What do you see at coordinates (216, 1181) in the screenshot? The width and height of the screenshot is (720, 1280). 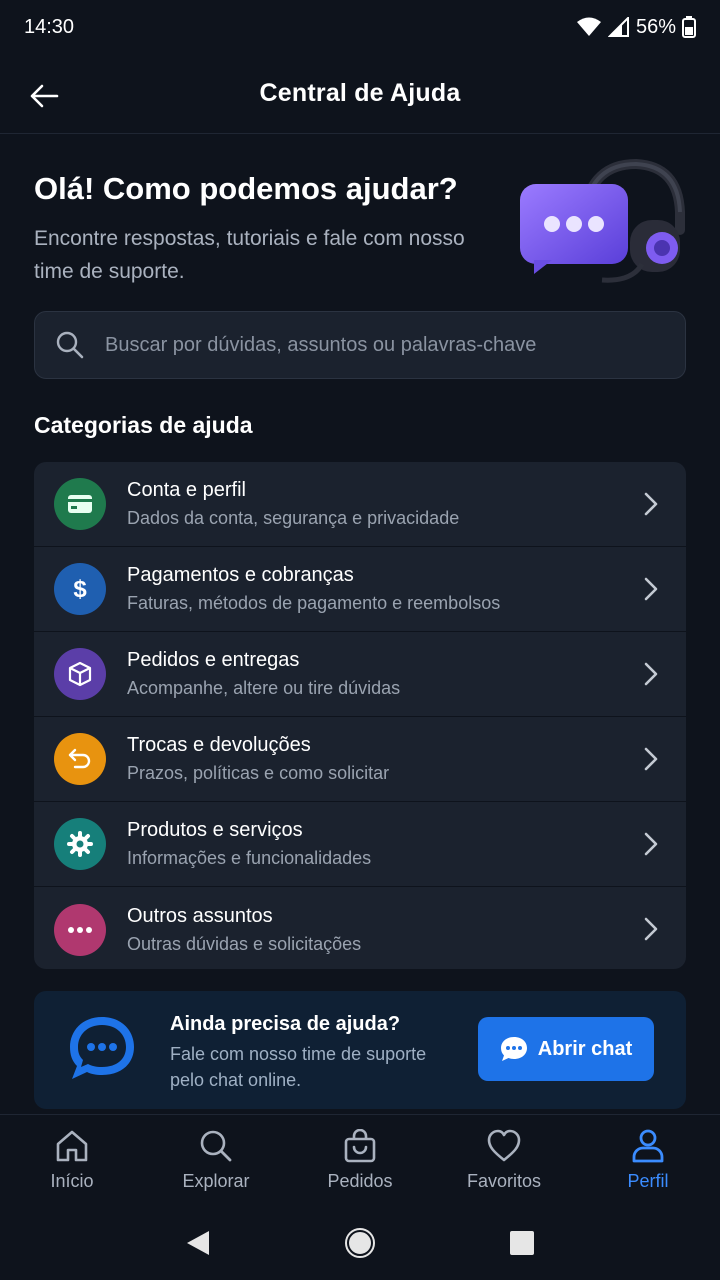 I see `nav-label: Explorar` at bounding box center [216, 1181].